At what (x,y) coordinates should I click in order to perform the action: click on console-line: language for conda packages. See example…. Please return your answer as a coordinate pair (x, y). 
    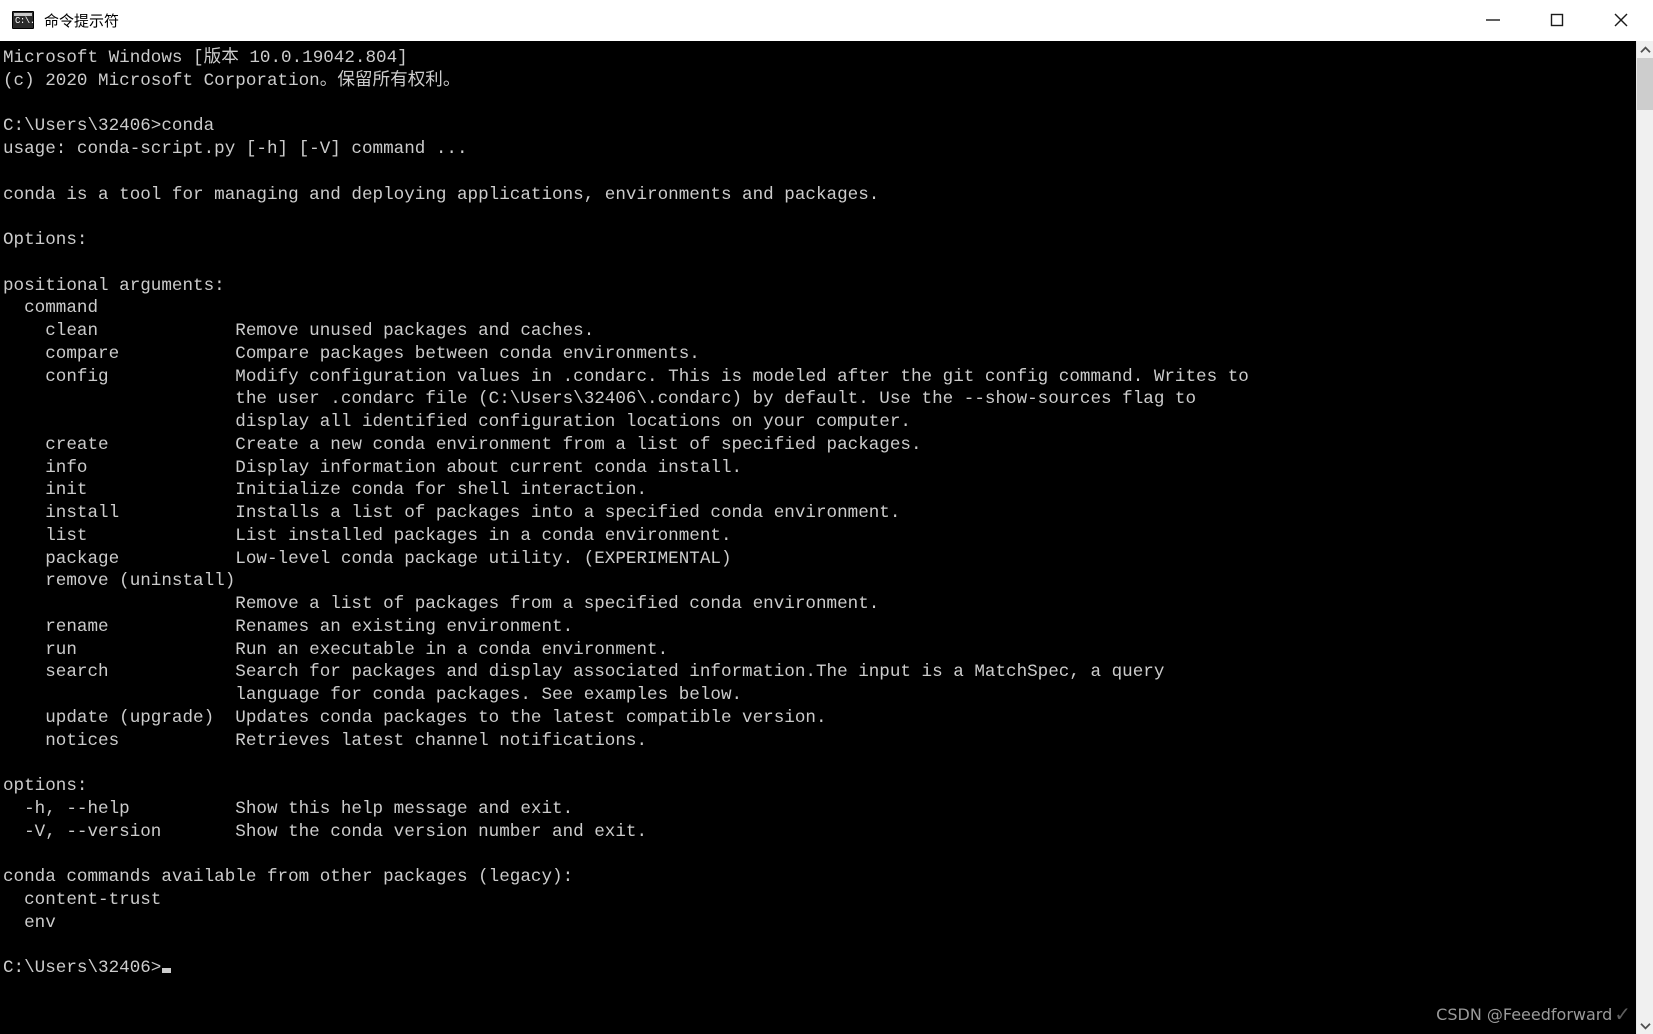
    Looking at the image, I should click on (373, 695).